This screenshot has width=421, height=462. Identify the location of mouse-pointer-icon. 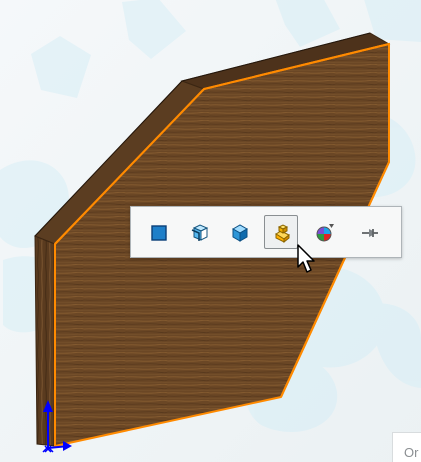
(306, 258).